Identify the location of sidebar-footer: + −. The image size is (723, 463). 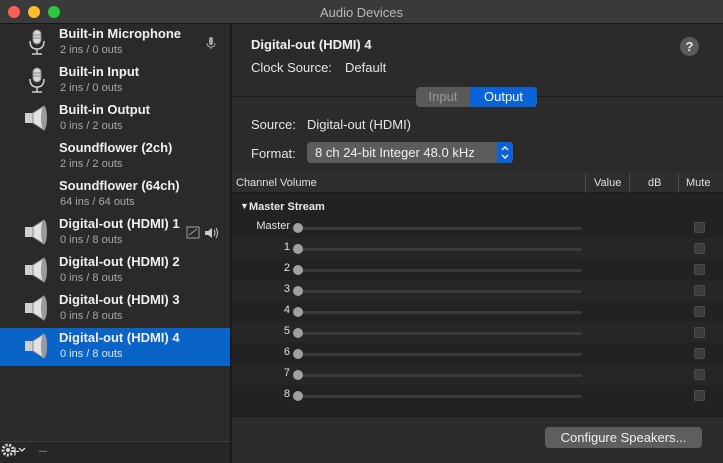
(115, 452).